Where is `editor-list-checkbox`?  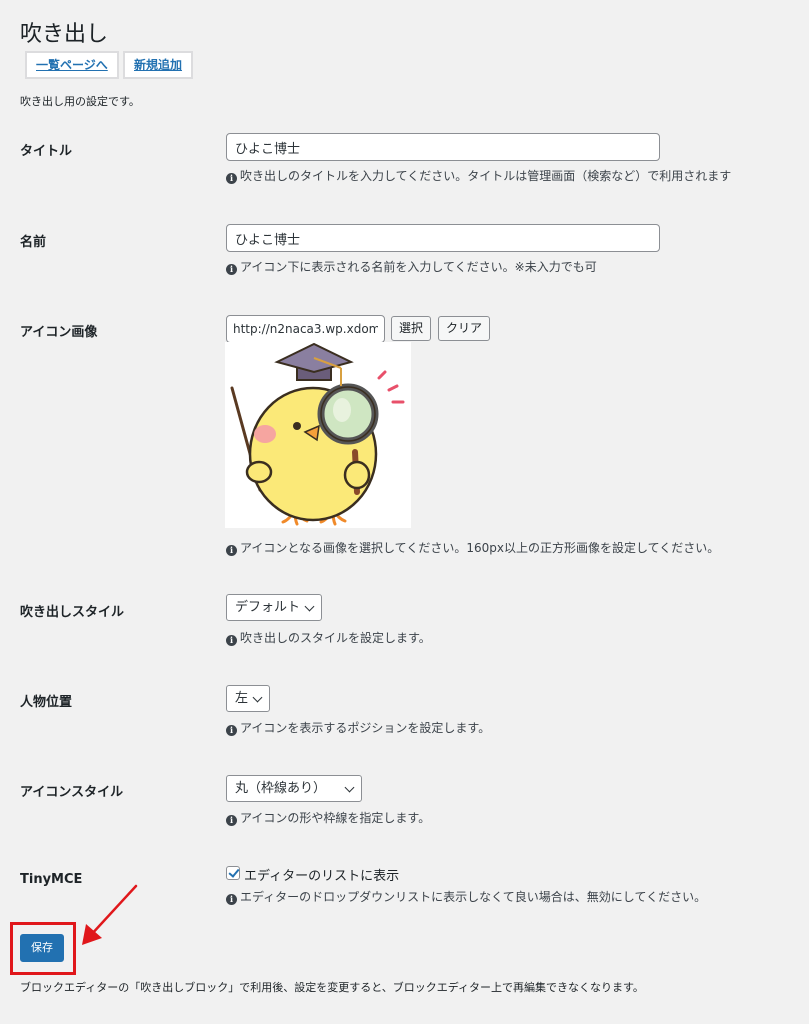 editor-list-checkbox is located at coordinates (233, 873).